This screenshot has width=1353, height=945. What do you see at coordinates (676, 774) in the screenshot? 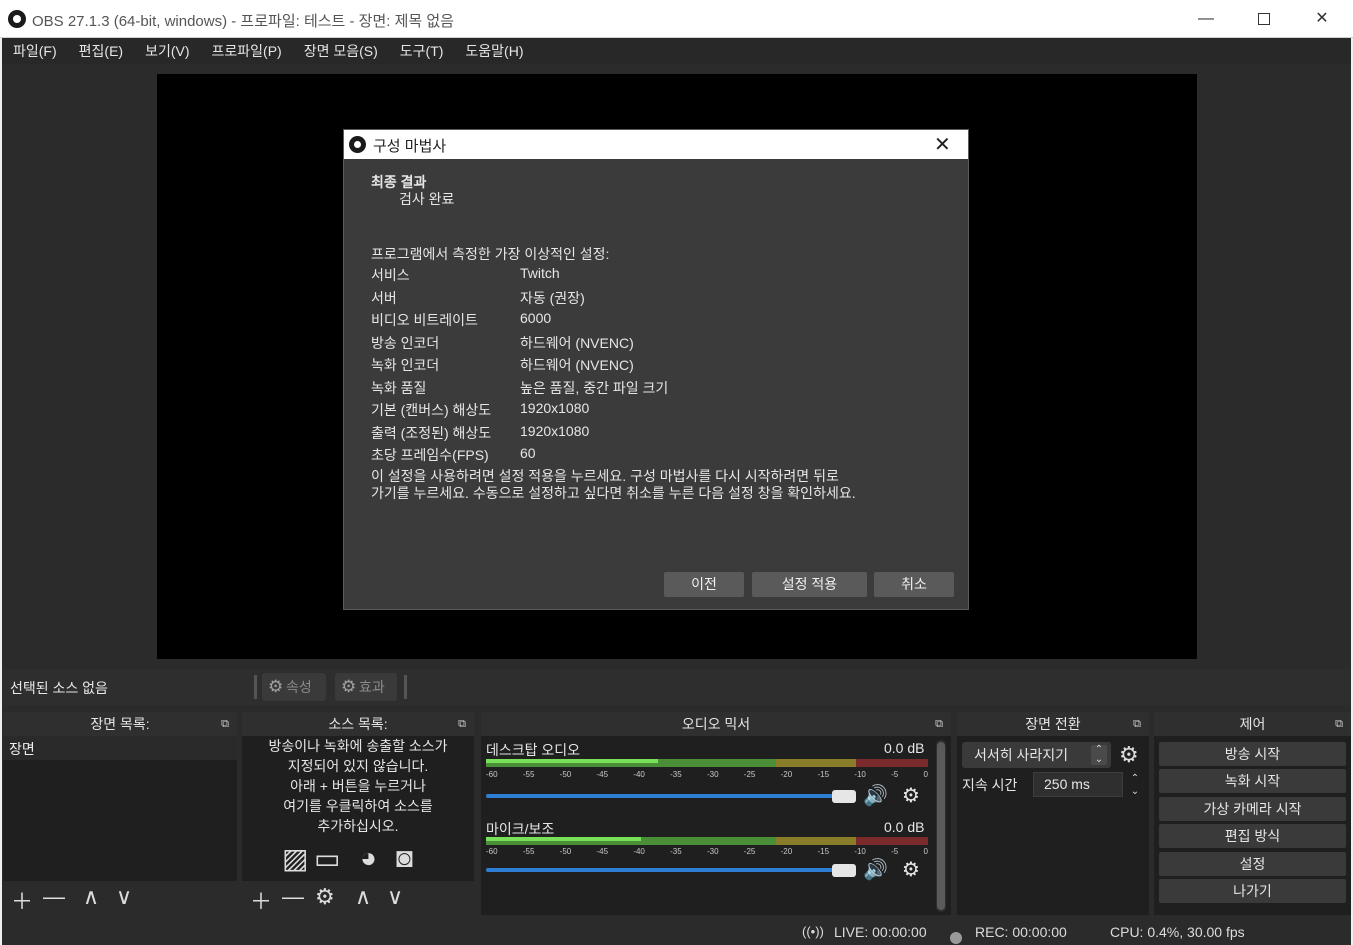
I see `scale-tick: -35` at bounding box center [676, 774].